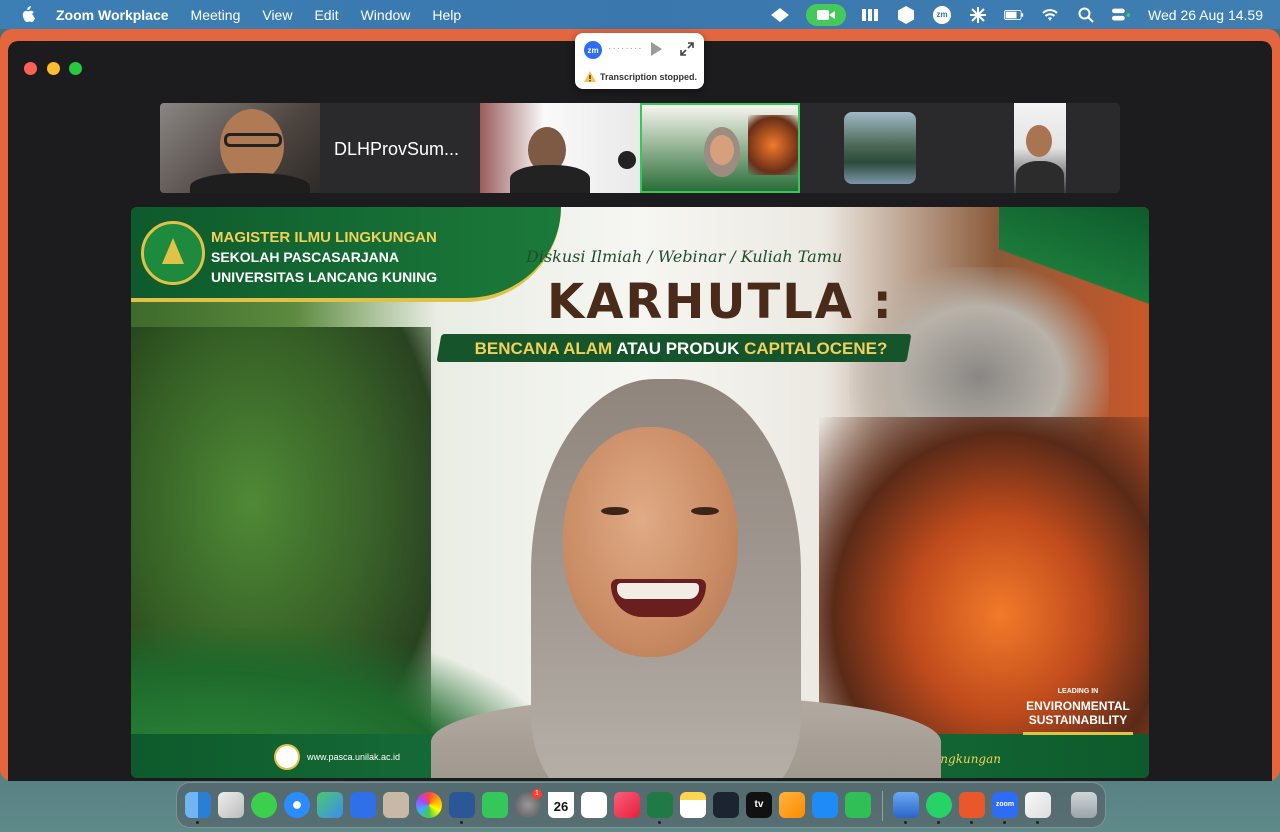  I want to click on camera-in-use-icon, so click(826, 14).